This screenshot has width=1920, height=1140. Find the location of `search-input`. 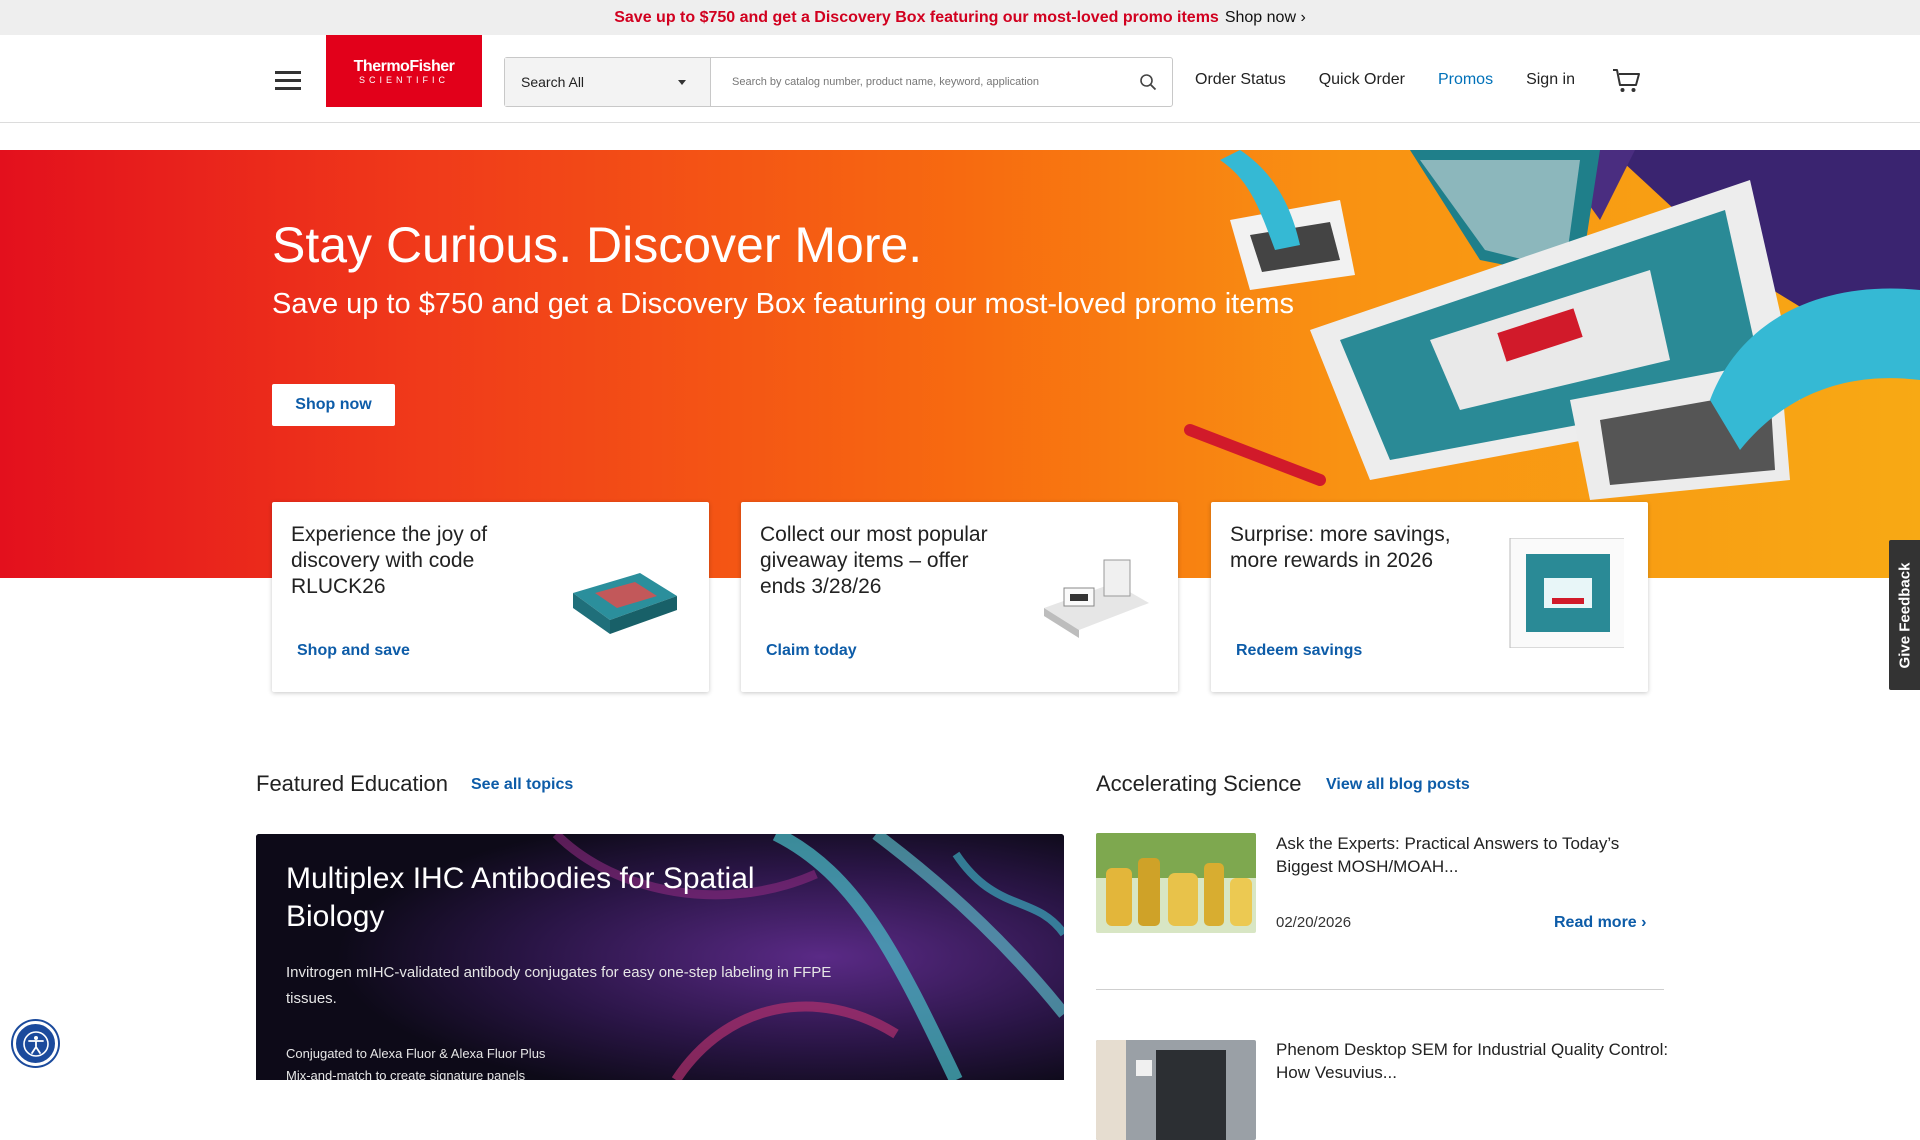

search-input is located at coordinates (917, 82).